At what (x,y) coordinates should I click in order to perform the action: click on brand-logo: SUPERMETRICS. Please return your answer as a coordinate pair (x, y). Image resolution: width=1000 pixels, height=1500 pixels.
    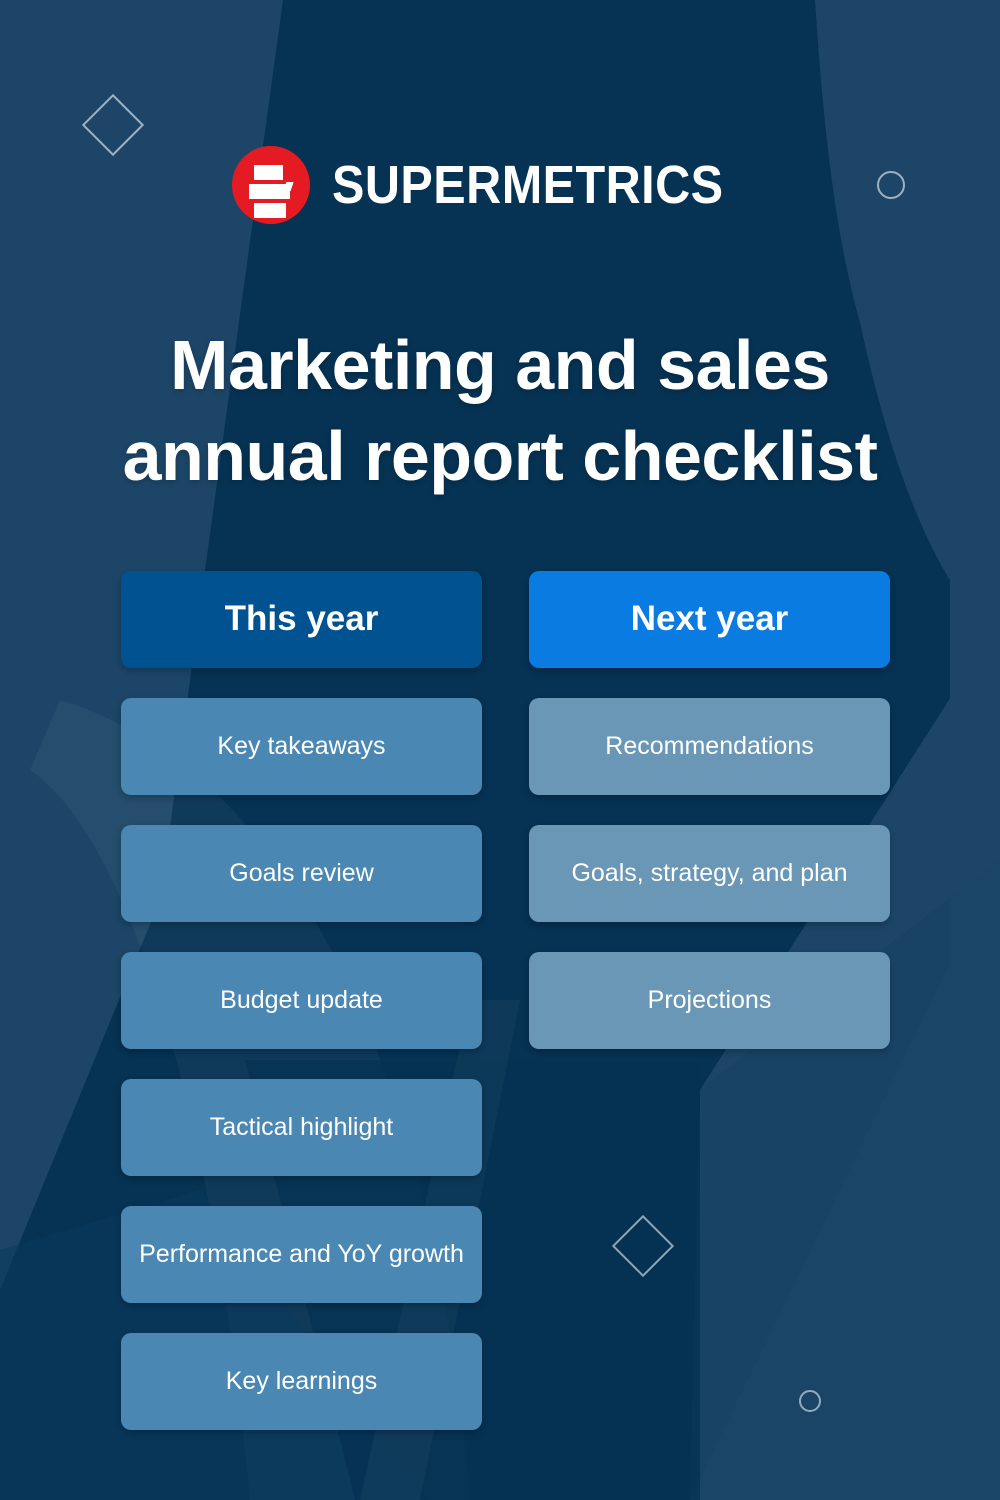
    Looking at the image, I should click on (500, 185).